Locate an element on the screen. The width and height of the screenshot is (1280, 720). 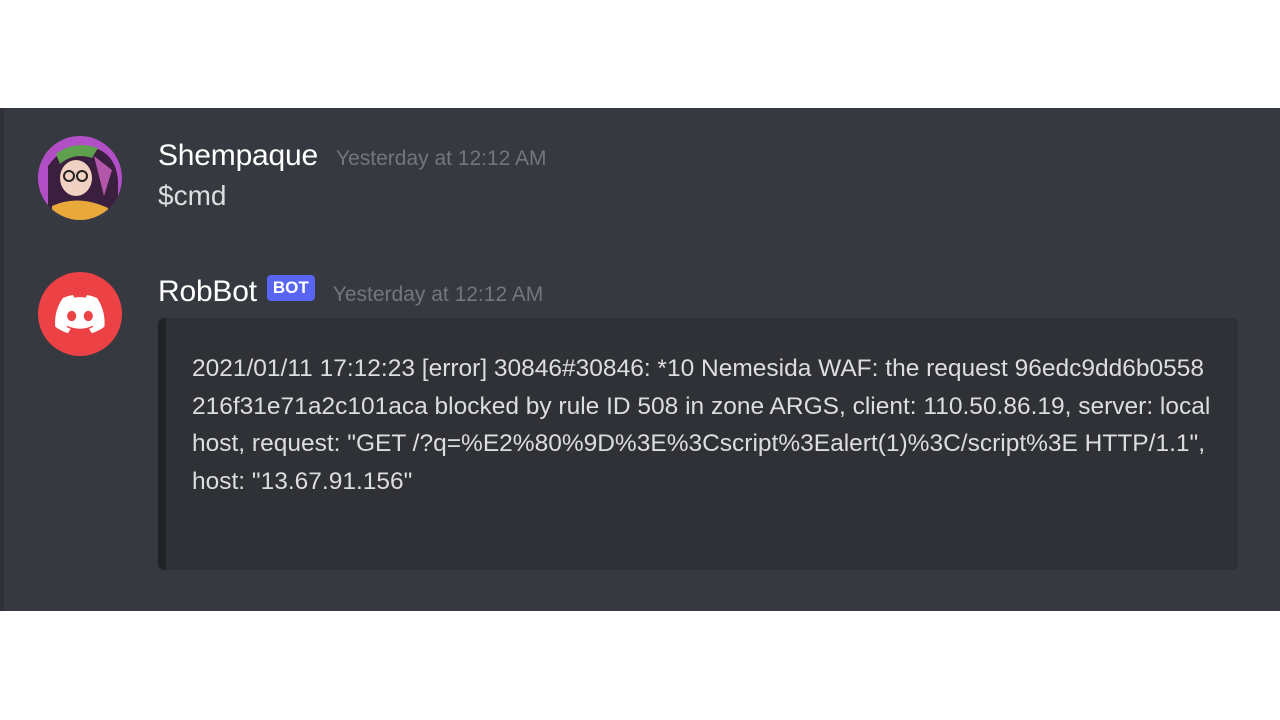
message-body: Shempaque Yesterday at 12:12 AM $cmd is located at coordinates (696, 174).